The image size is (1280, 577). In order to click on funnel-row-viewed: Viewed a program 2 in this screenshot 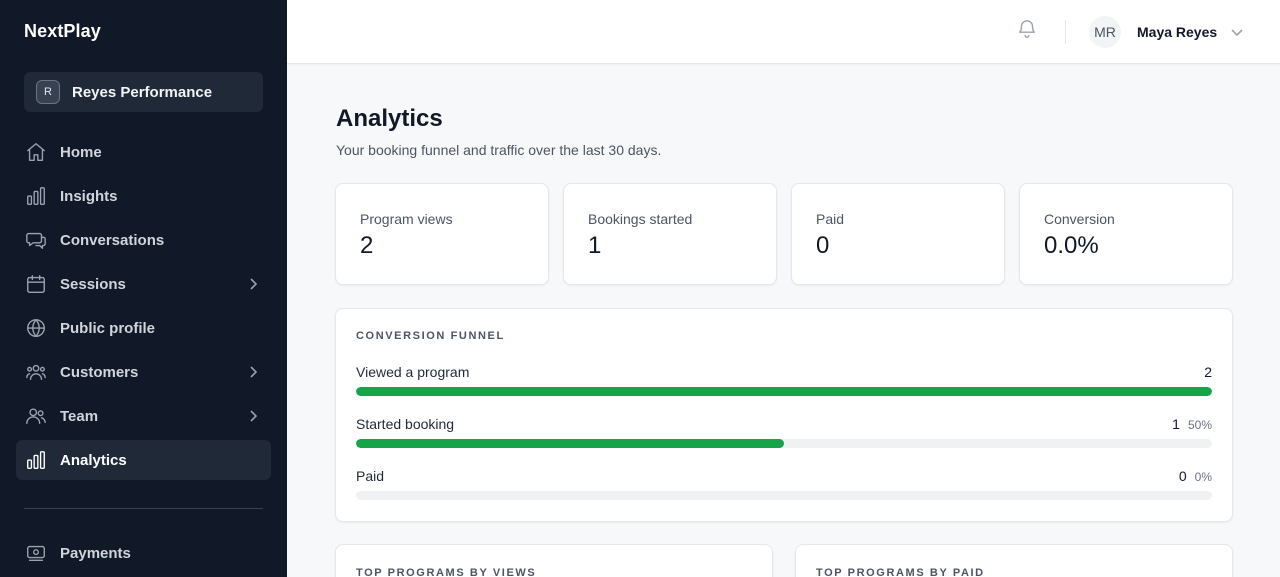, I will do `click(784, 384)`.